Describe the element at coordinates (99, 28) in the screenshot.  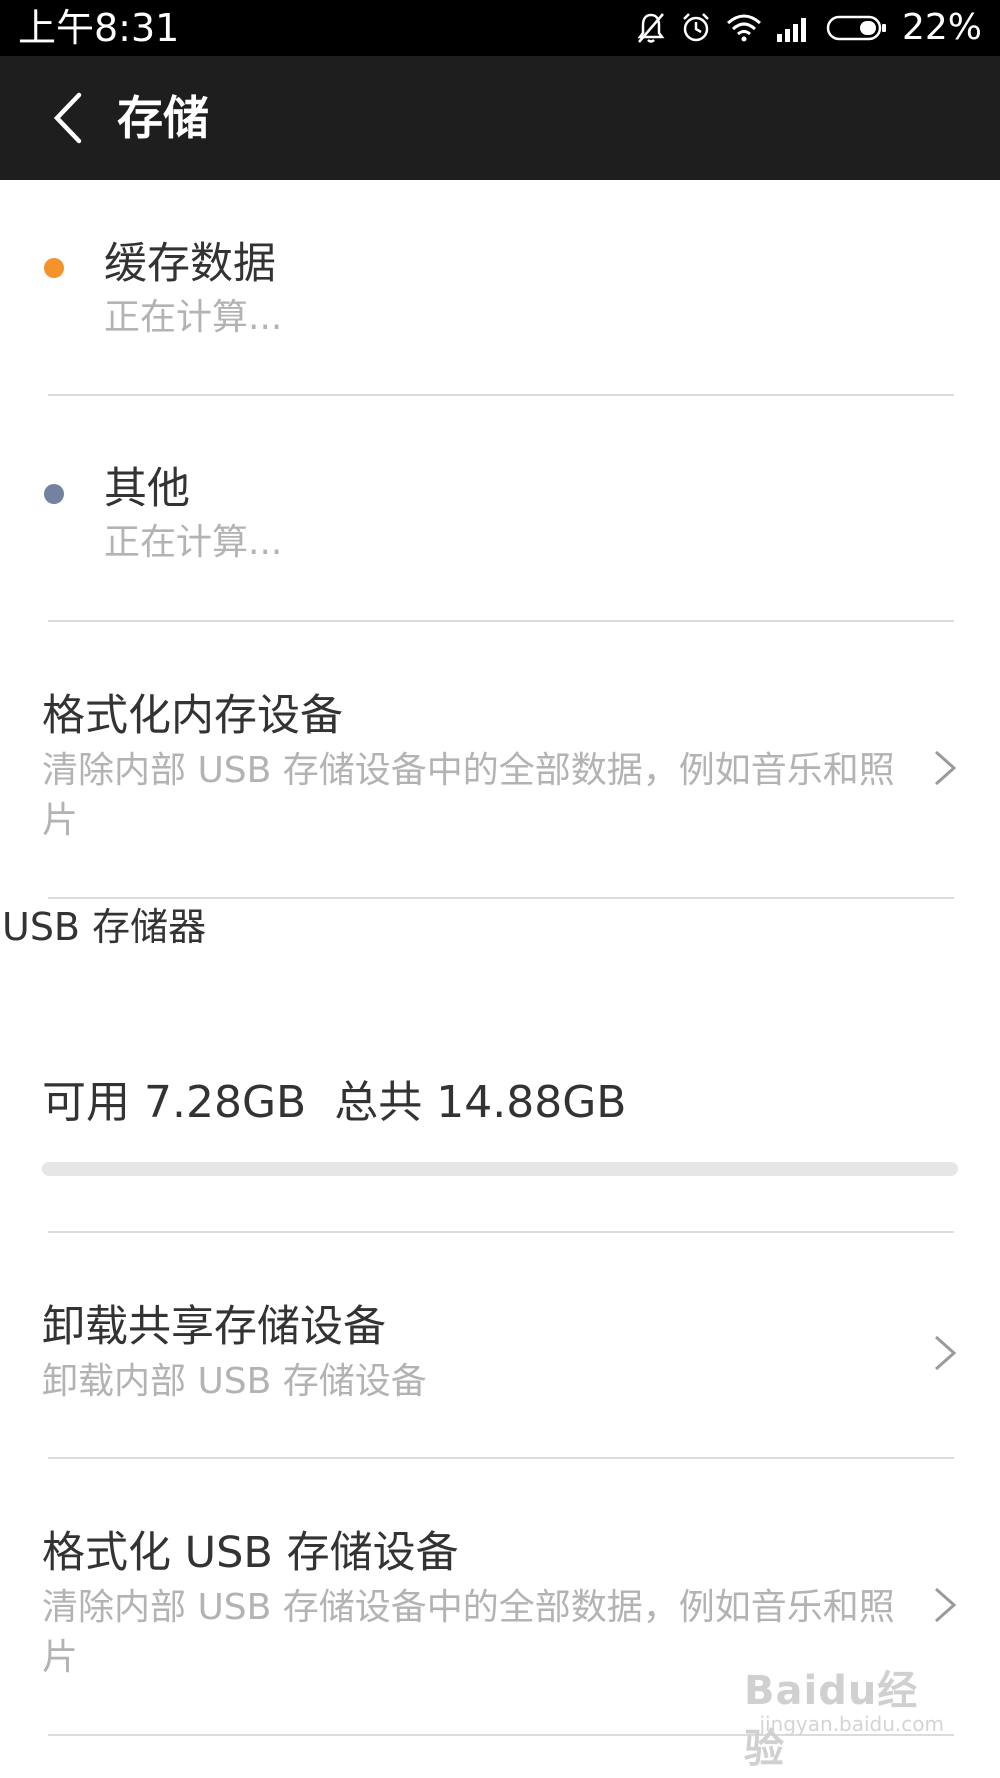
I see `status-time: 上午8:31` at that location.